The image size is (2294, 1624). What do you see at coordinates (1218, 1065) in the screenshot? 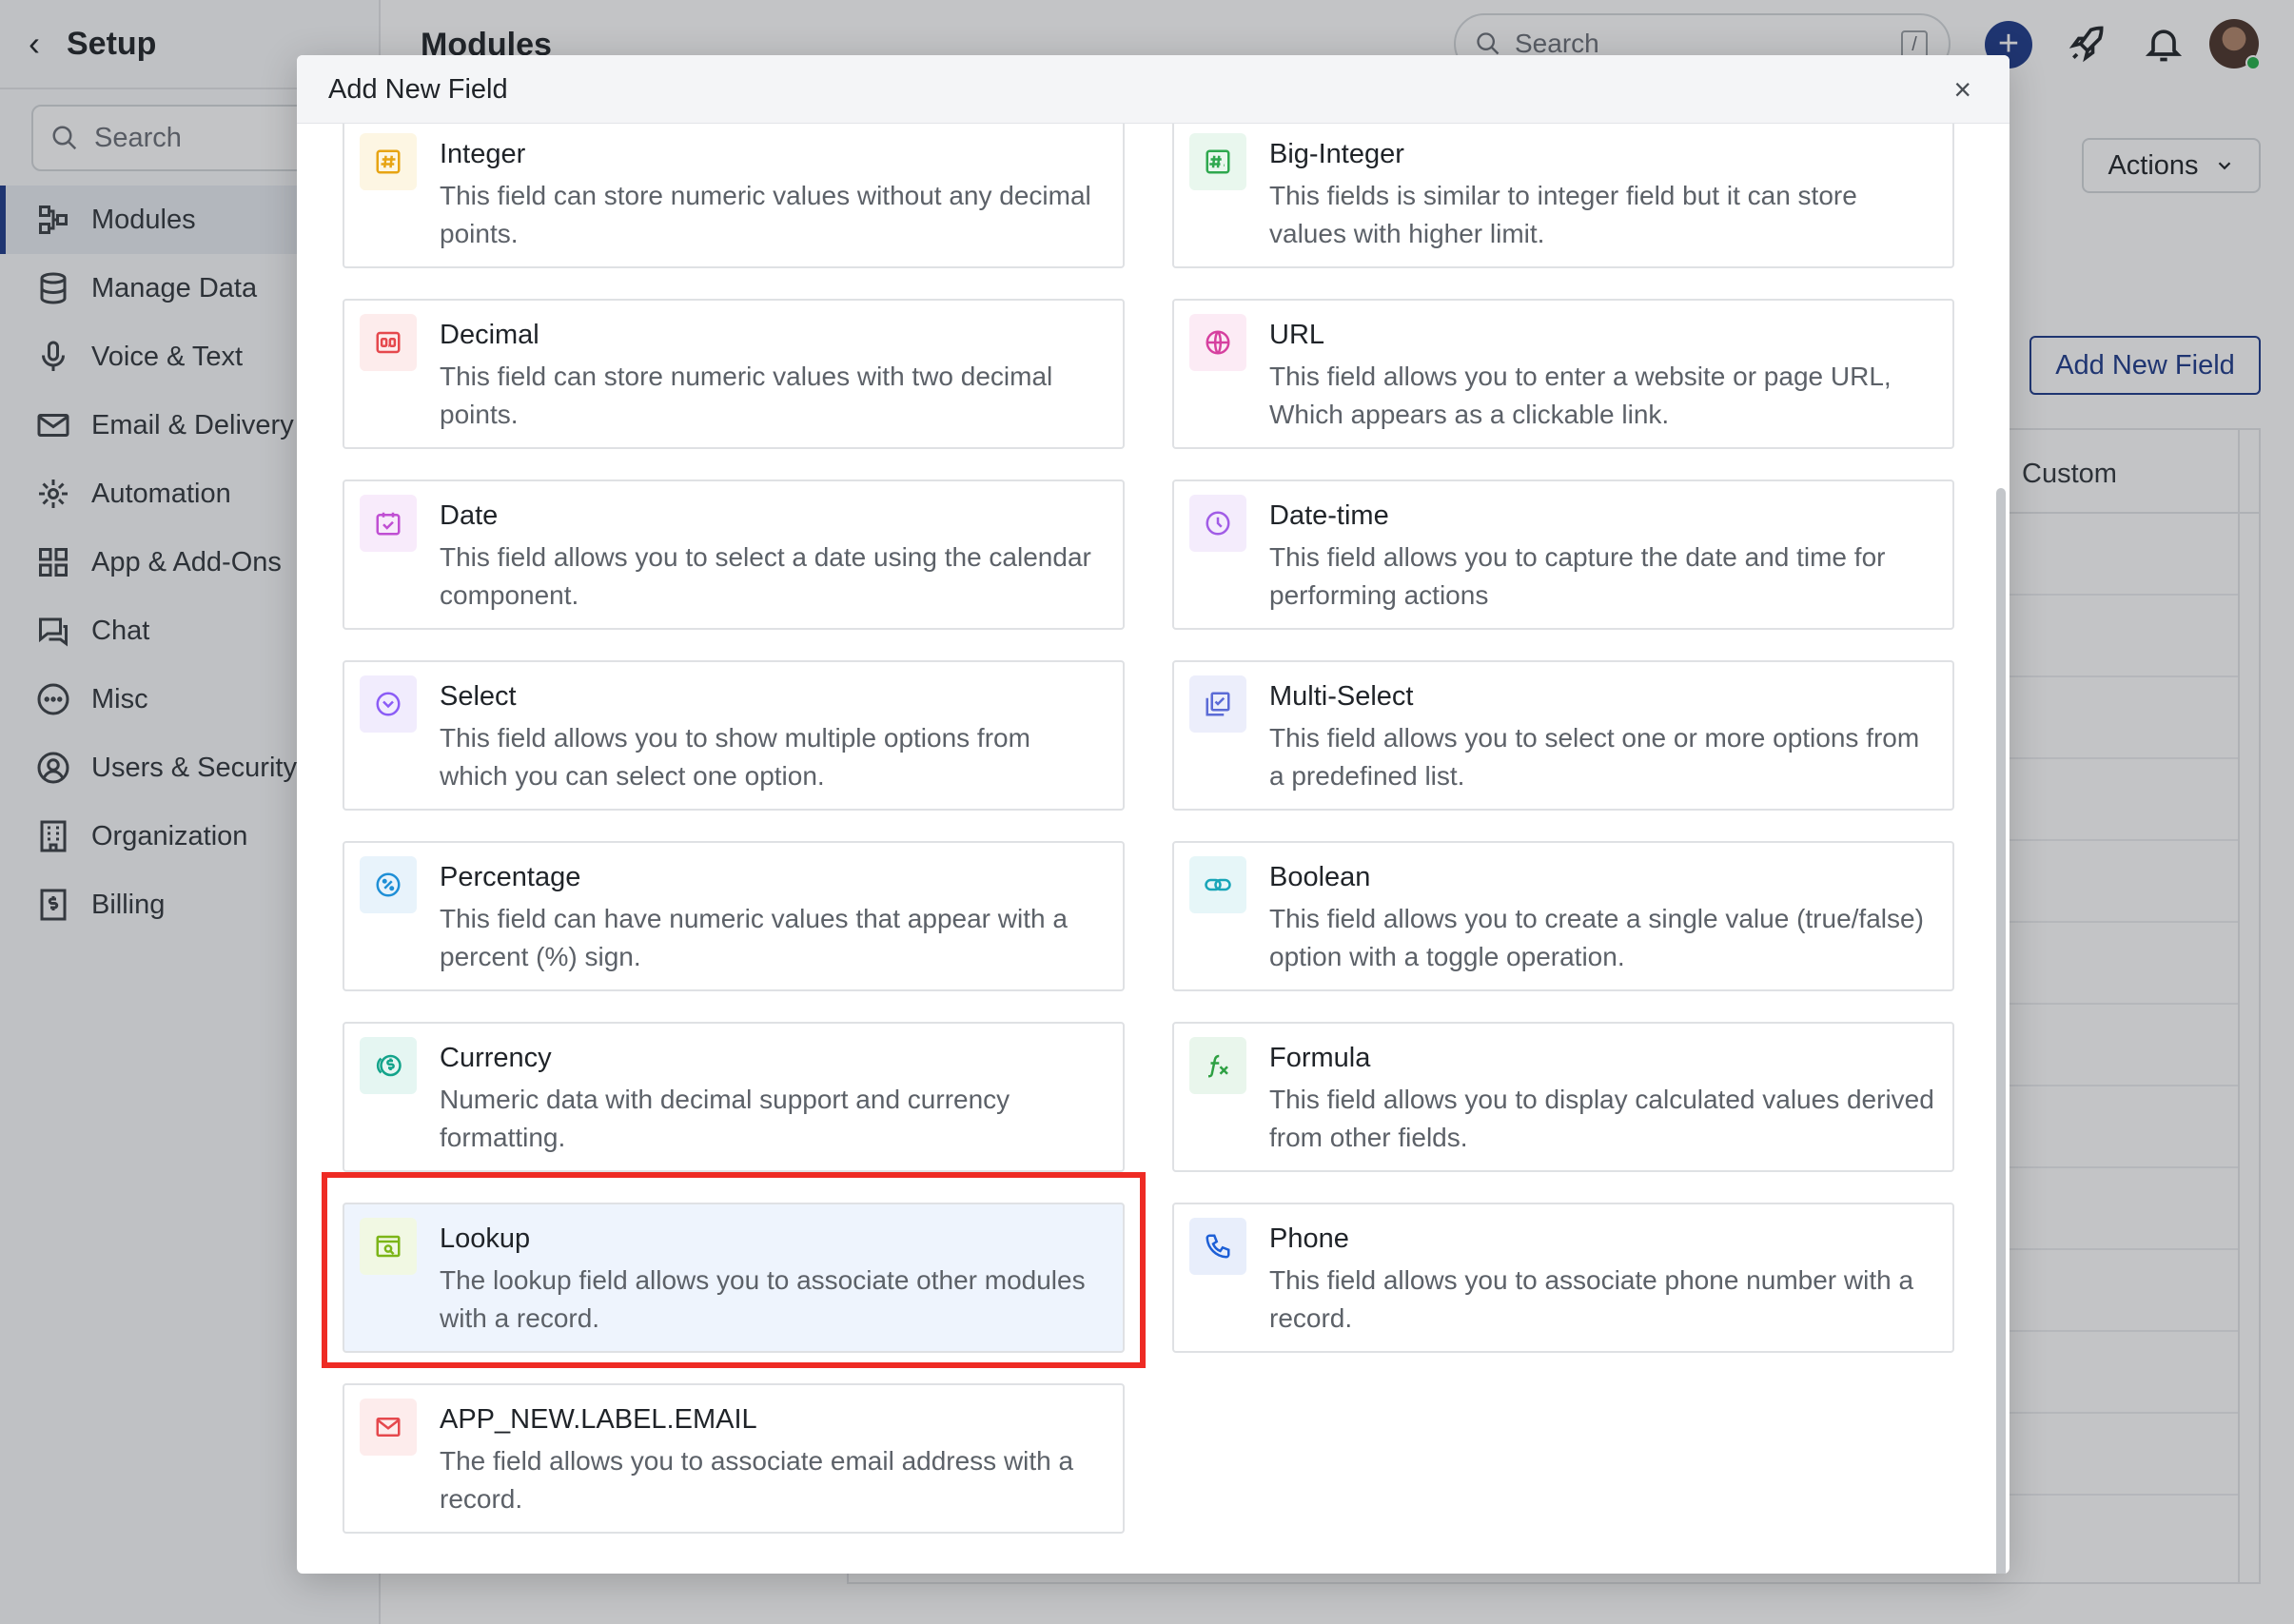
I see `function-icon` at bounding box center [1218, 1065].